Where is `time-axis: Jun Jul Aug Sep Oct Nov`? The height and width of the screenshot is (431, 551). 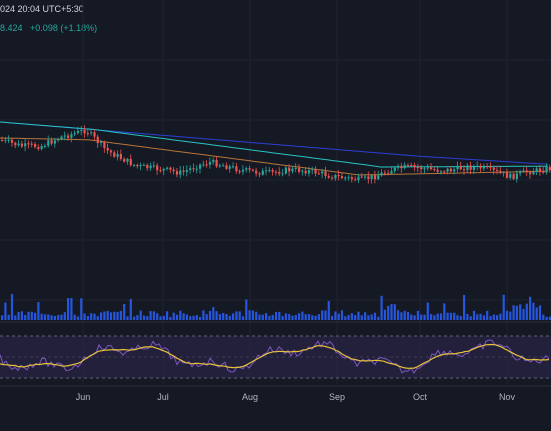 time-axis: Jun Jul Aug Sep Oct Nov is located at coordinates (296, 397).